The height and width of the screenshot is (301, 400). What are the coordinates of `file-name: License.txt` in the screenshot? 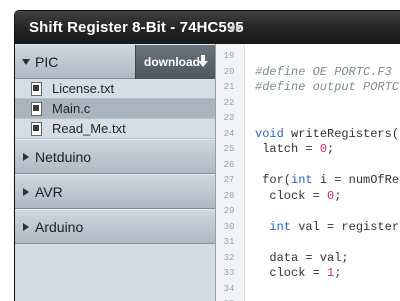 It's located at (83, 88).